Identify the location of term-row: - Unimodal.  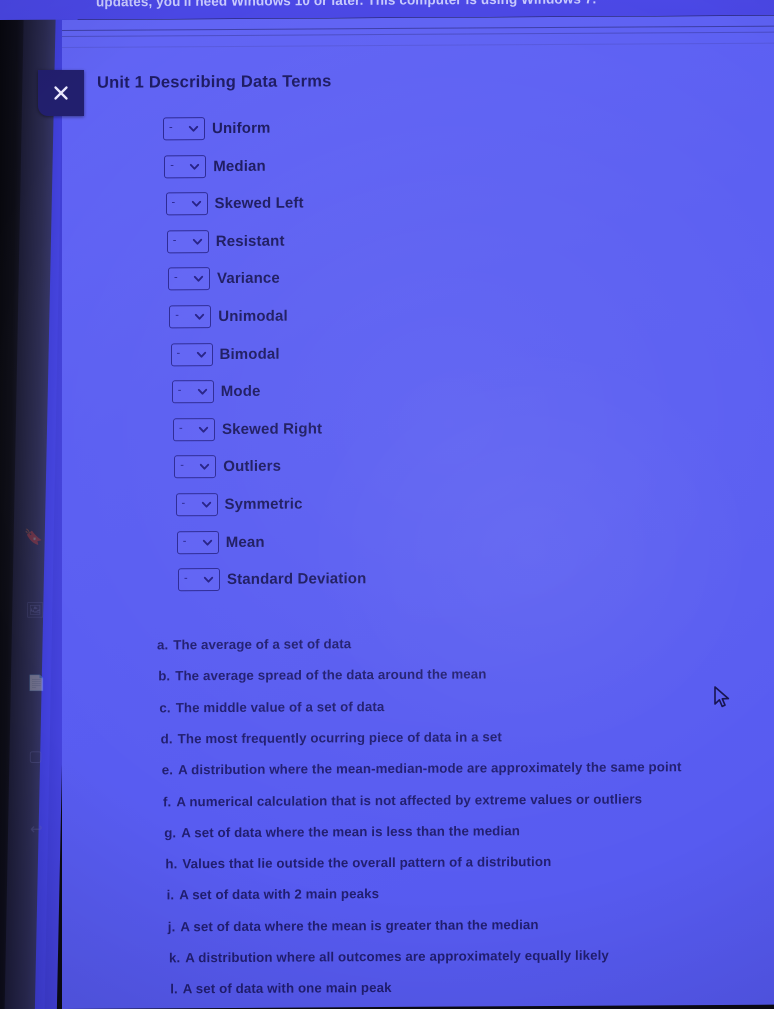
(228, 317).